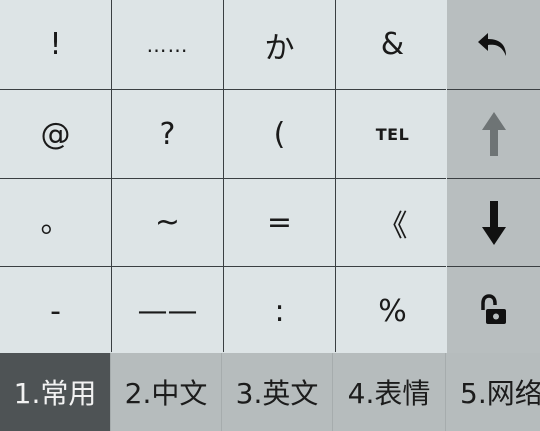  I want to click on key-colon: :, so click(279, 311).